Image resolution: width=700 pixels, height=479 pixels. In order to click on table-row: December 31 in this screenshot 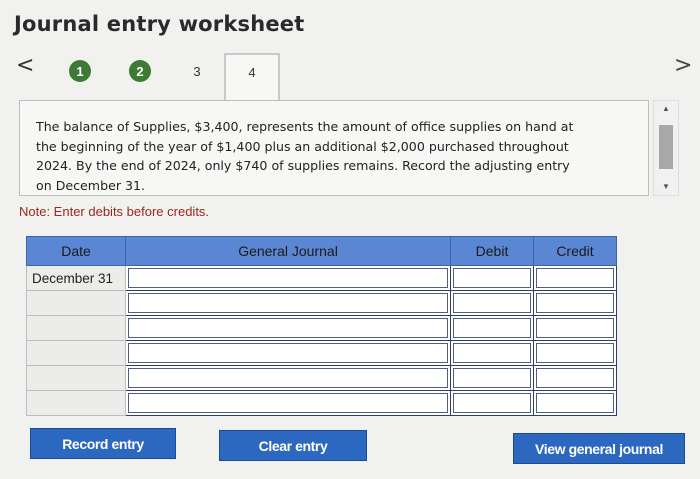, I will do `click(321, 278)`.